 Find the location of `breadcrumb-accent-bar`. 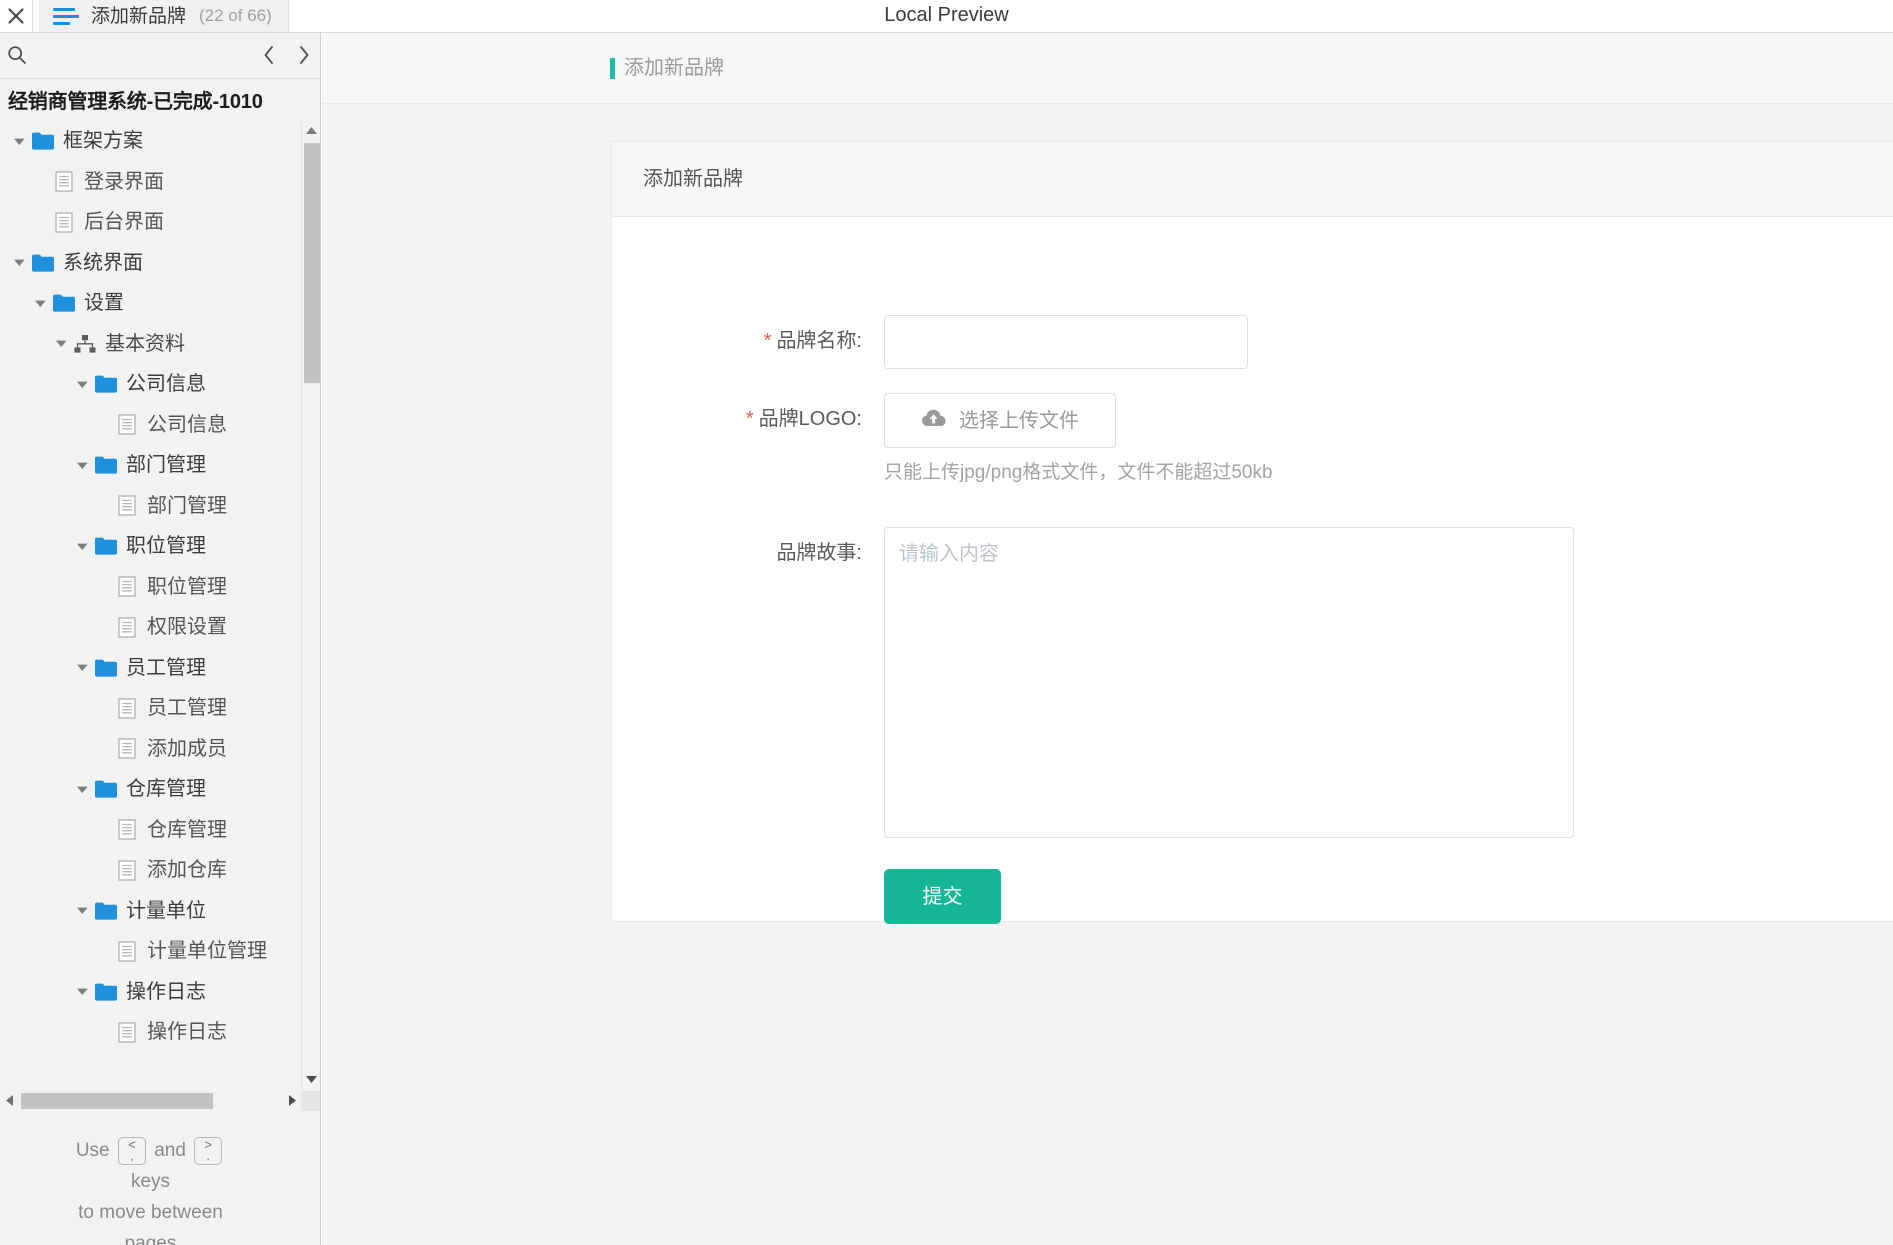

breadcrumb-accent-bar is located at coordinates (612, 68).